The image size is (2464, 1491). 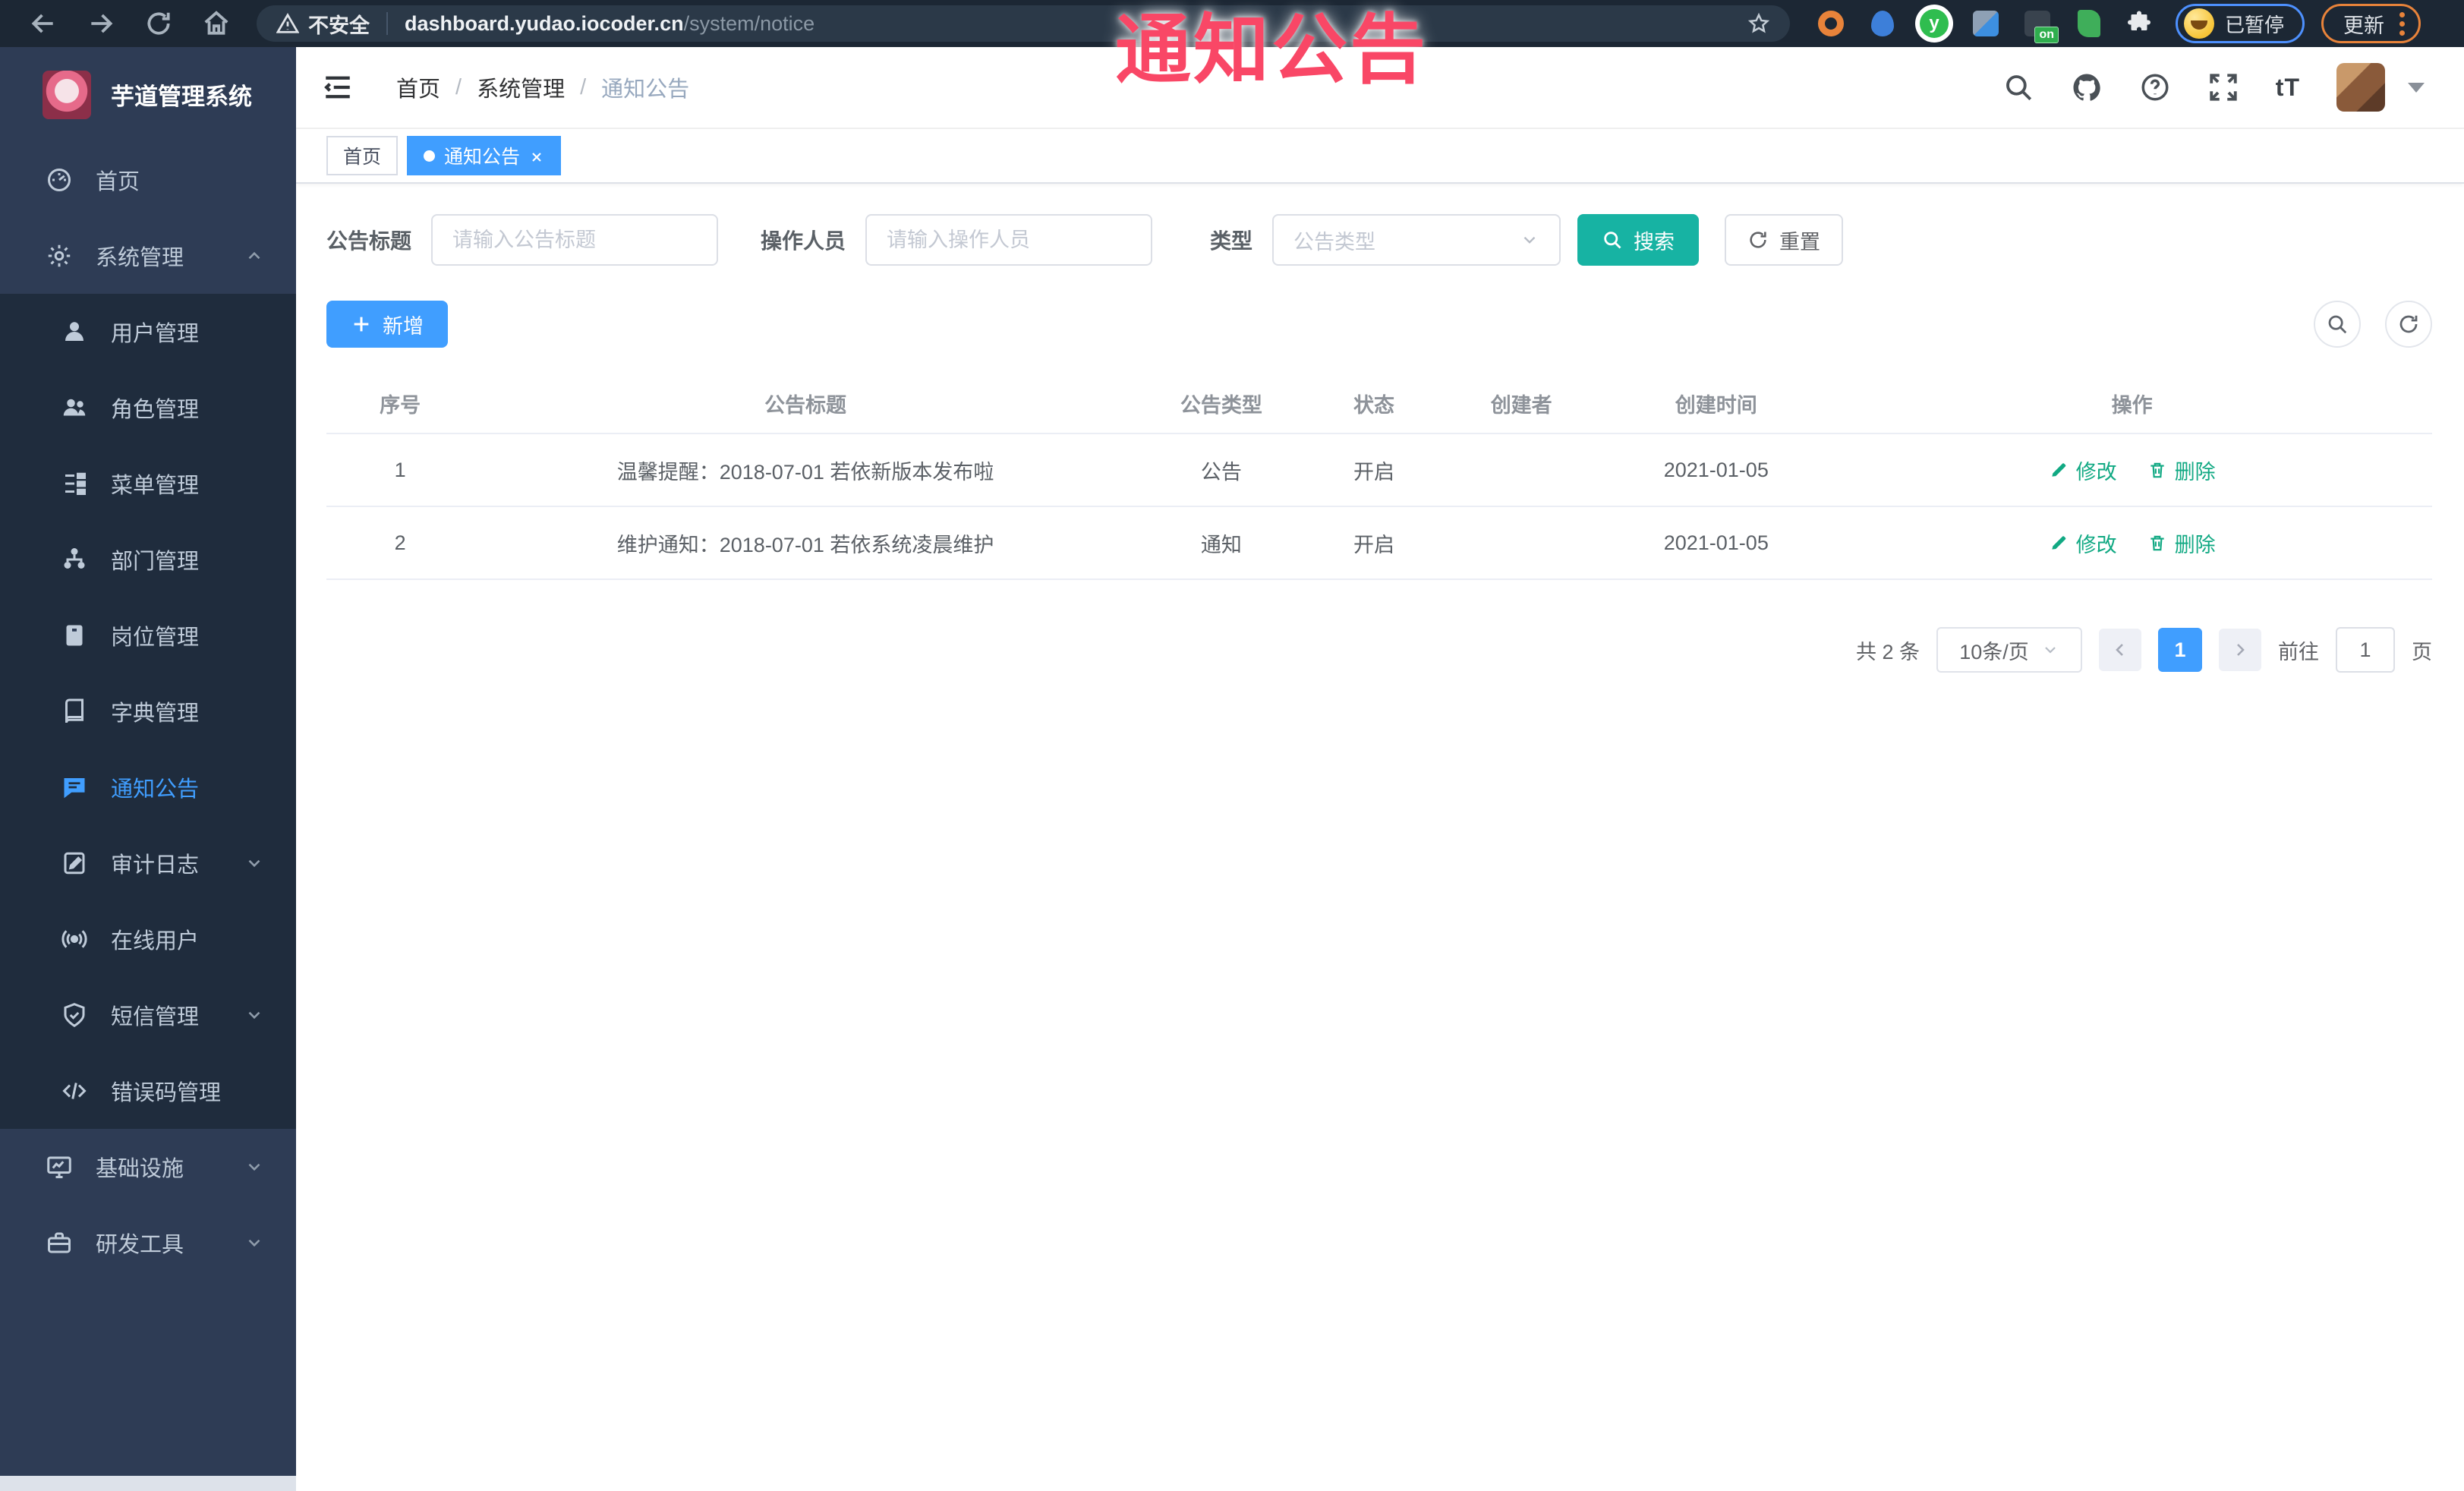 I want to click on fullscreen-icon, so click(x=2223, y=87).